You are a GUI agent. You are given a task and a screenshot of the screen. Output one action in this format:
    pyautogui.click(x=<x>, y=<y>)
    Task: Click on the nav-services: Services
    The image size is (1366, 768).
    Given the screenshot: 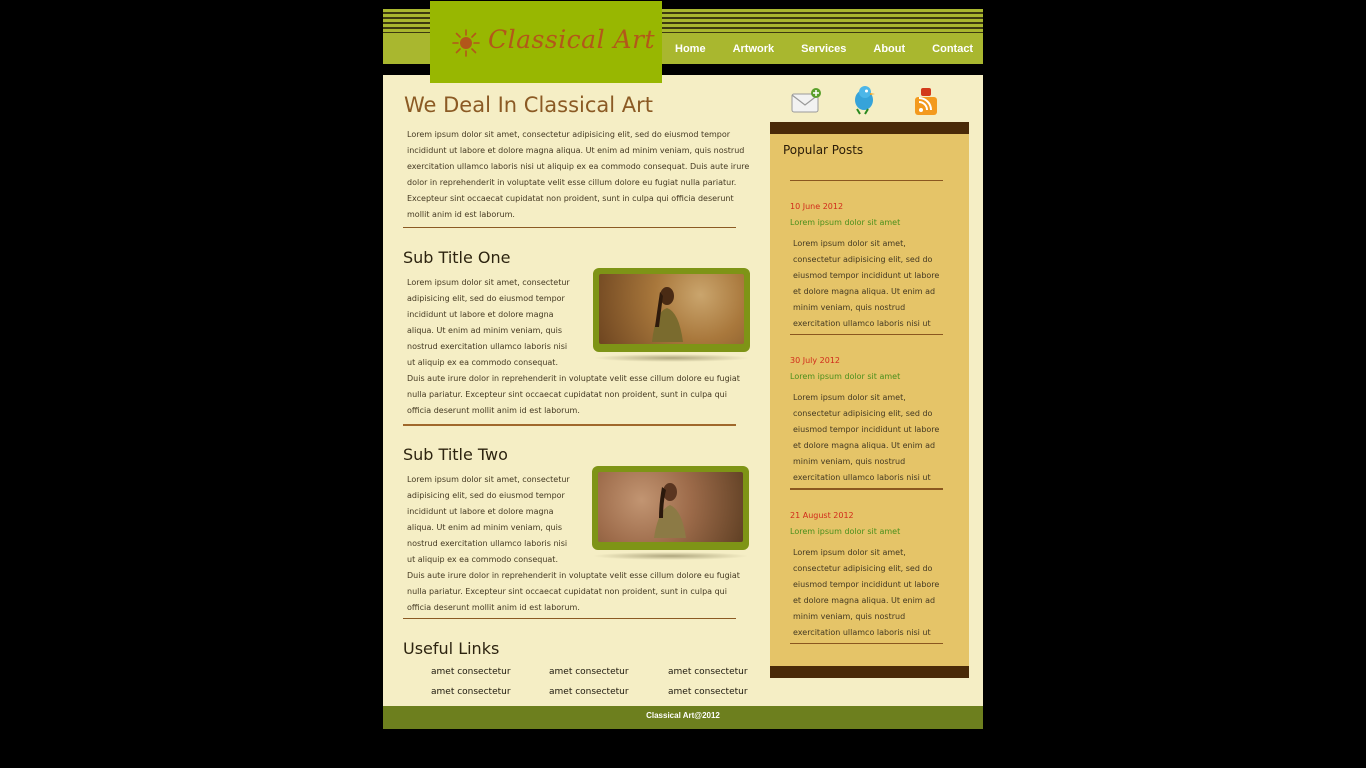 What is the action you would take?
    pyautogui.click(x=823, y=49)
    